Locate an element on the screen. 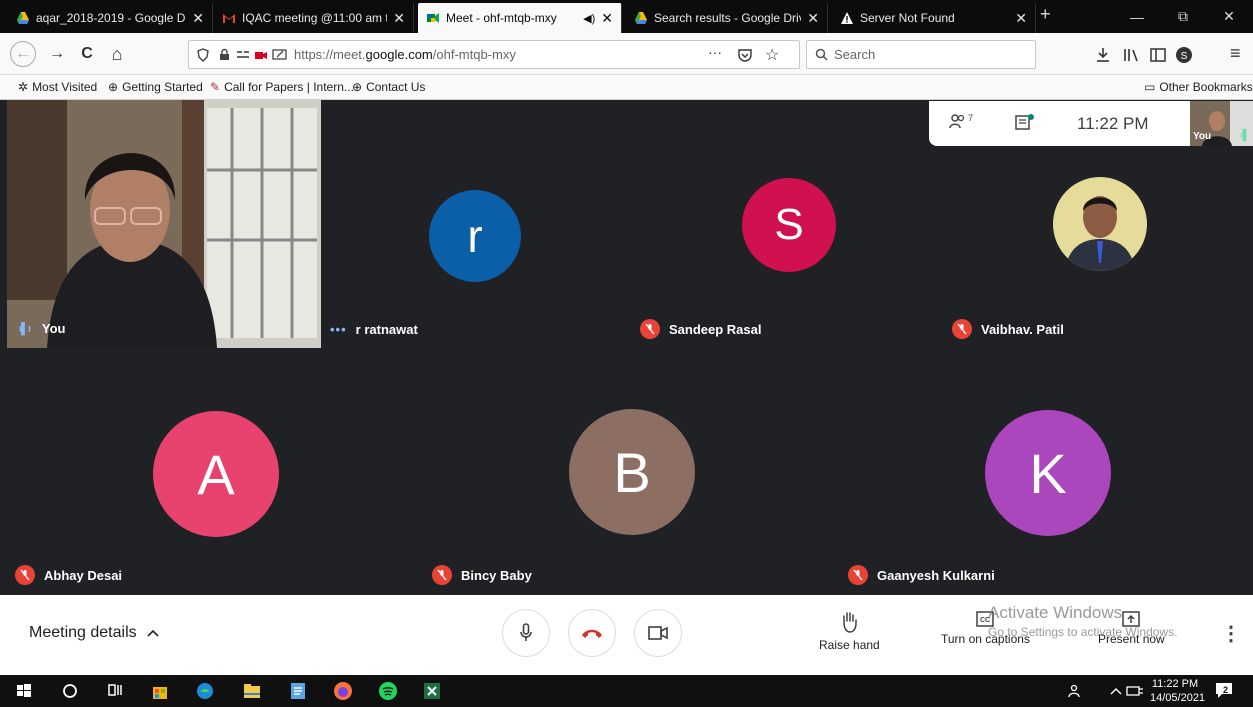 The width and height of the screenshot is (1253, 707). search-field: Search is located at coordinates (921, 54).